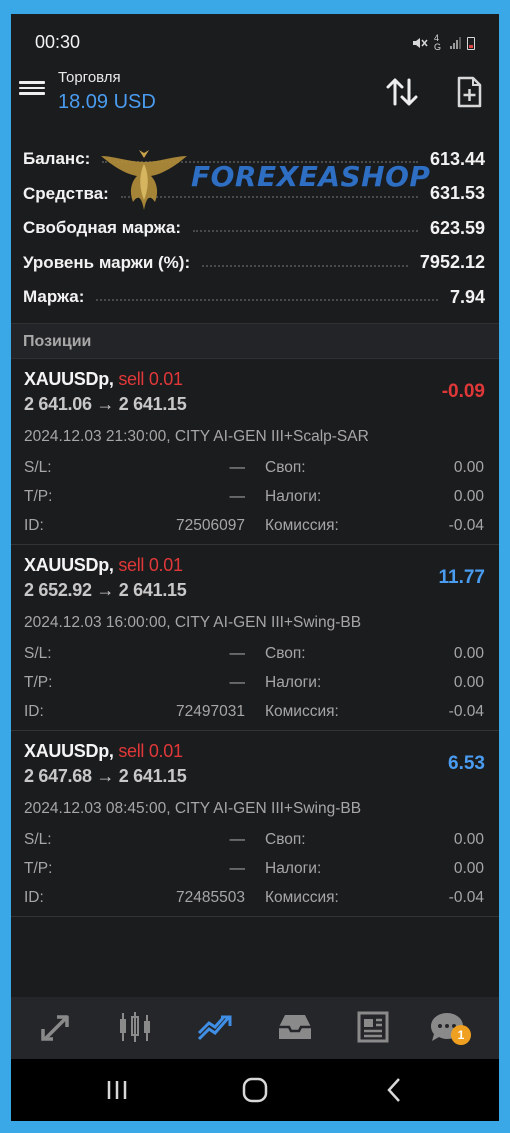  Describe the element at coordinates (135, 1027) in the screenshot. I see `chart-icon` at that location.